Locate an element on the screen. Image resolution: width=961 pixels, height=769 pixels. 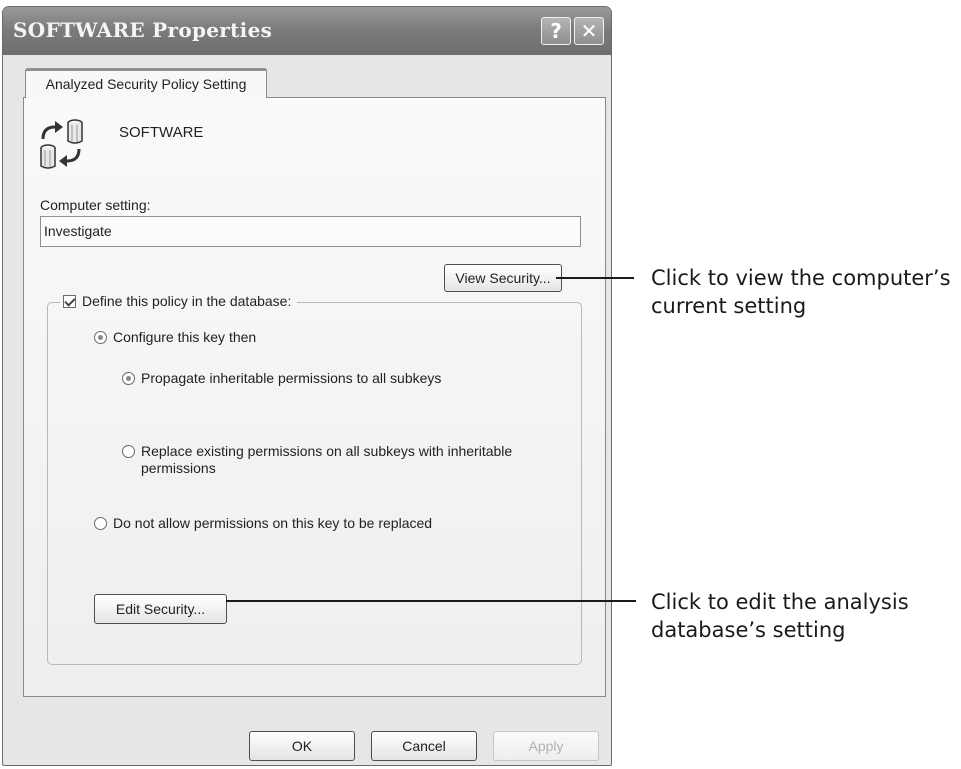
registry-key-name: SOFTWARE is located at coordinates (161, 132).